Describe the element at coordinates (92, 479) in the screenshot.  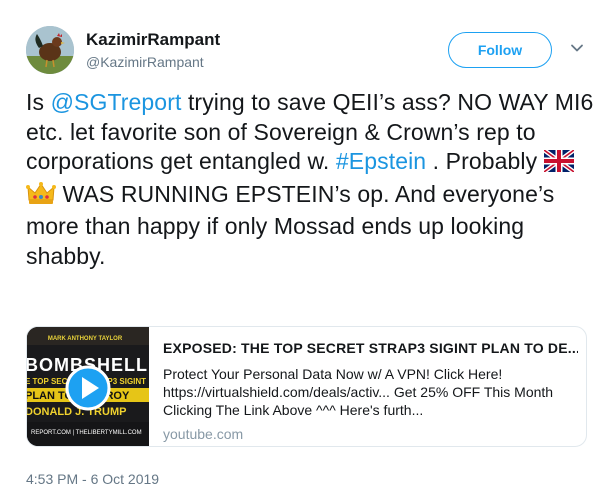
I see `tweet-timestamp: 4:53 PM - 6 Oct 2019` at that location.